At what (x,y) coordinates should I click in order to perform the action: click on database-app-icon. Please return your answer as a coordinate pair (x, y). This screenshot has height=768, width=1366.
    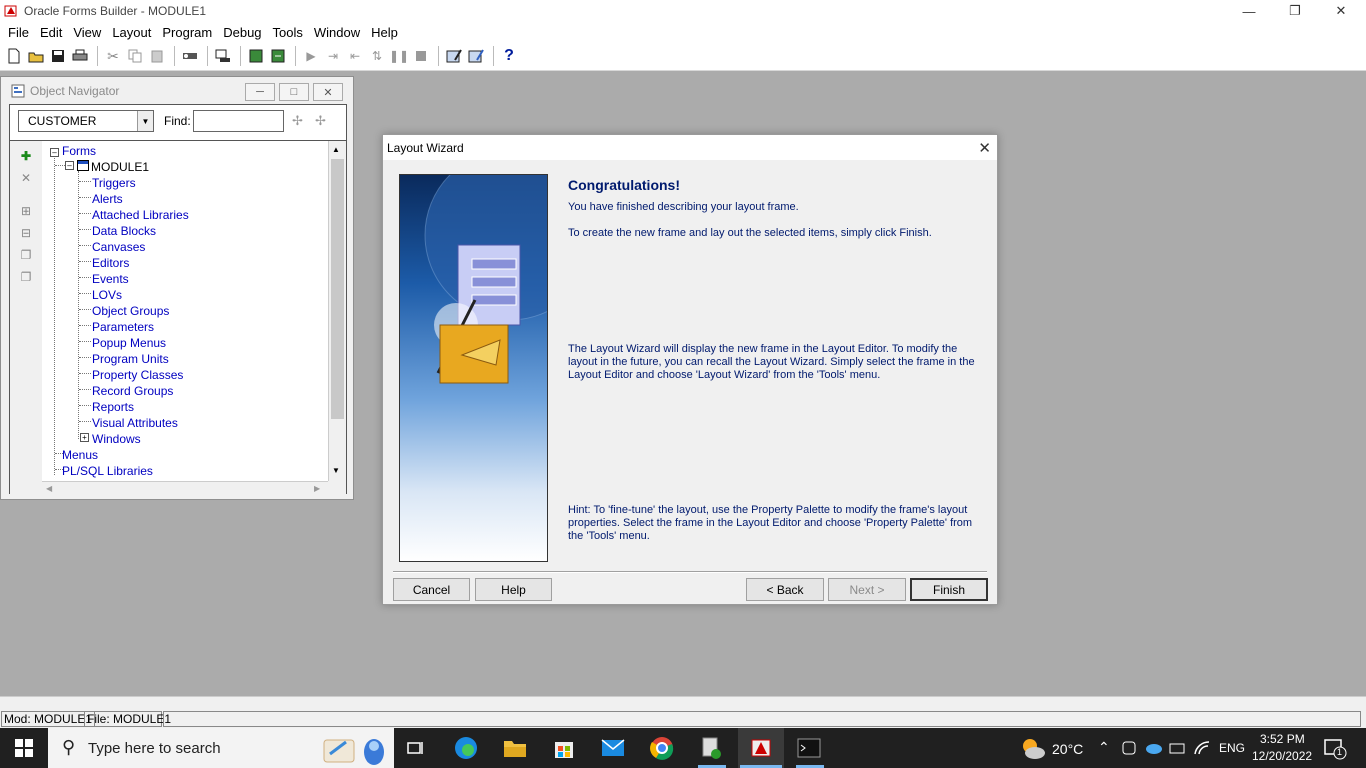
    Looking at the image, I should click on (711, 748).